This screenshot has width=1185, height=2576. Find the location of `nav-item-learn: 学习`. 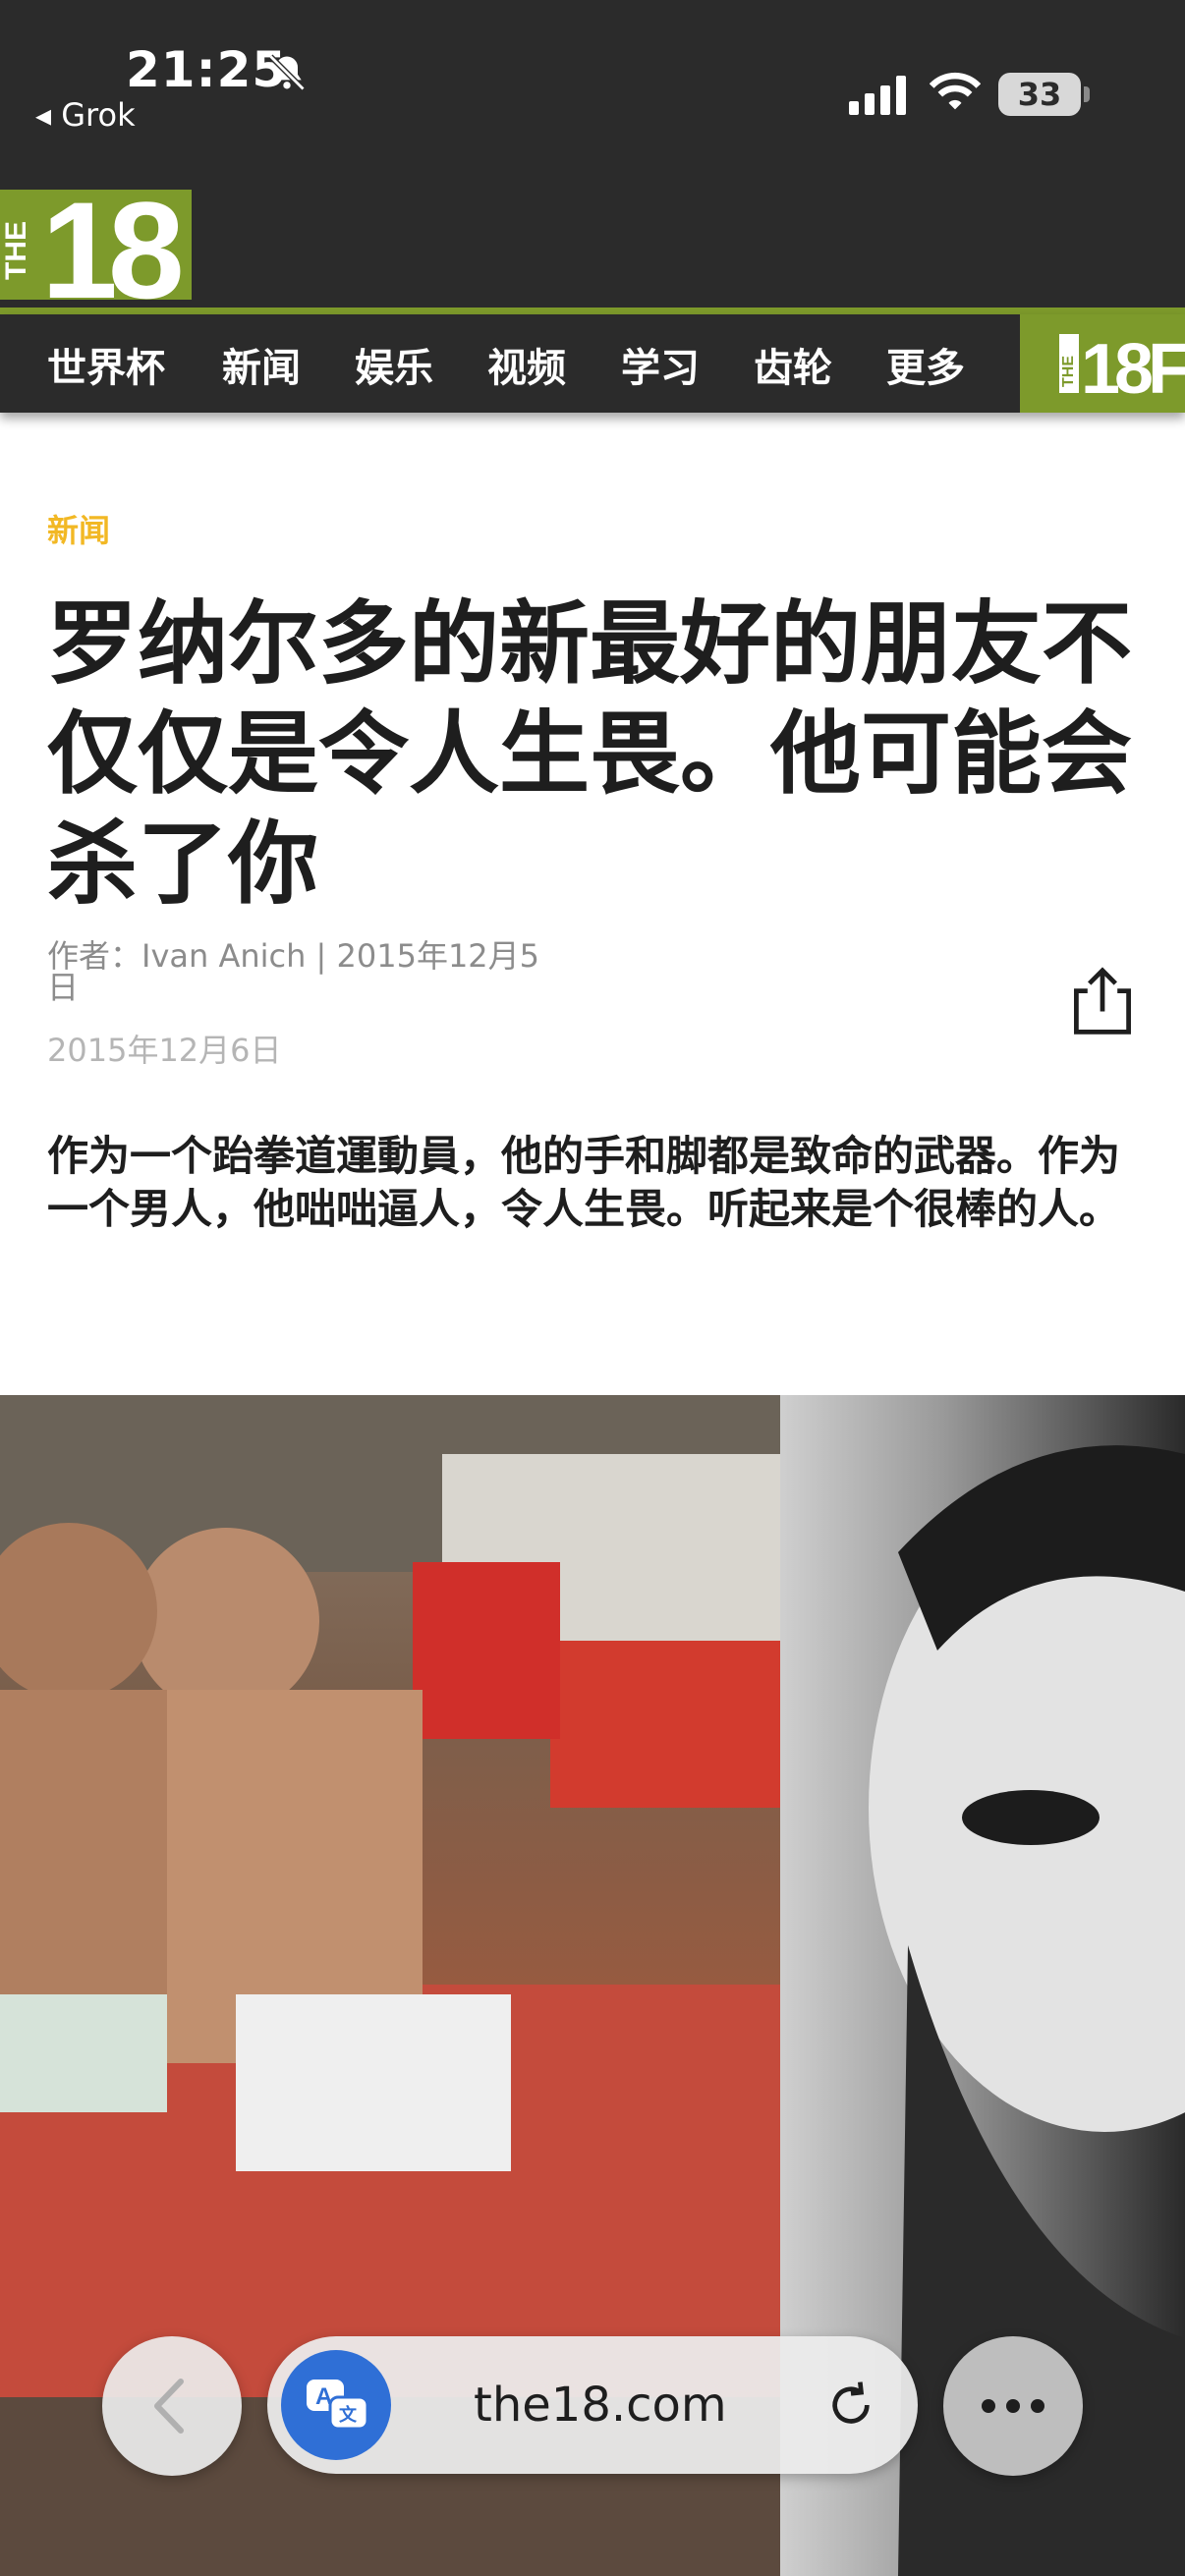

nav-item-learn: 学习 is located at coordinates (660, 364).